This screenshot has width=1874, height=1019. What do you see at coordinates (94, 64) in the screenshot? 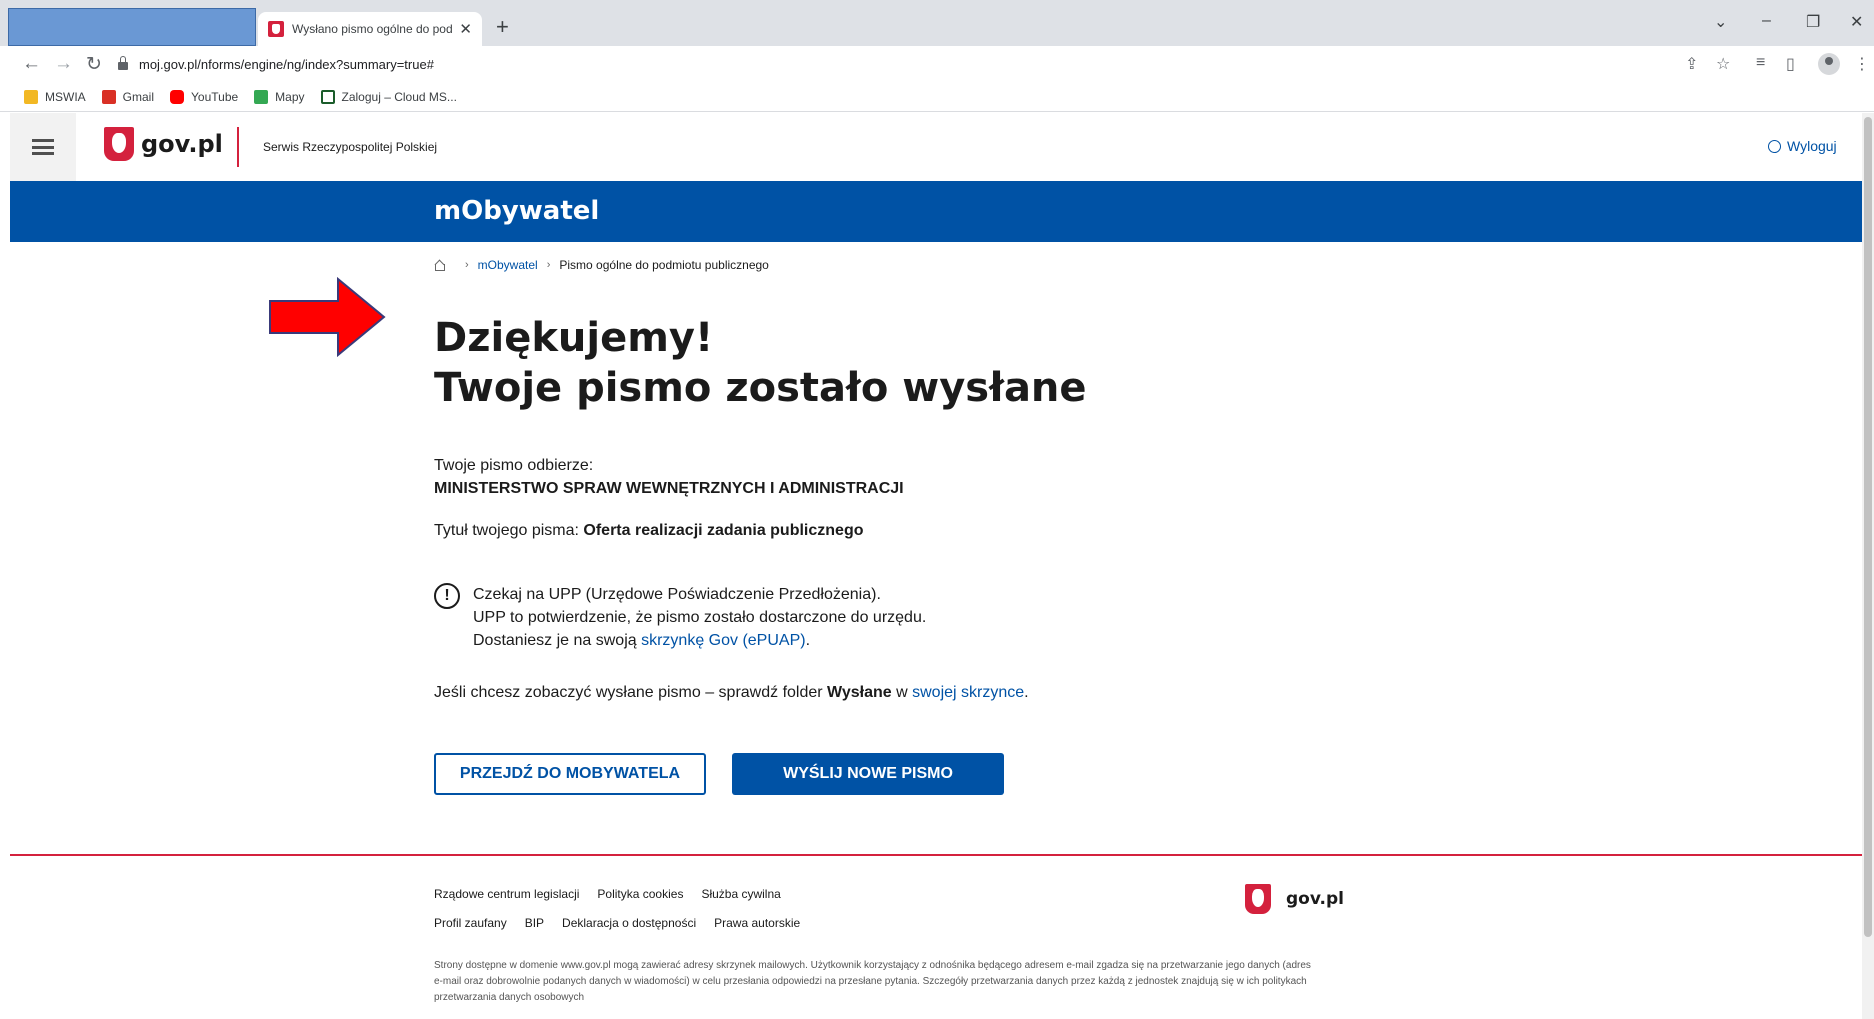
I see `reload-icon: ↻` at bounding box center [94, 64].